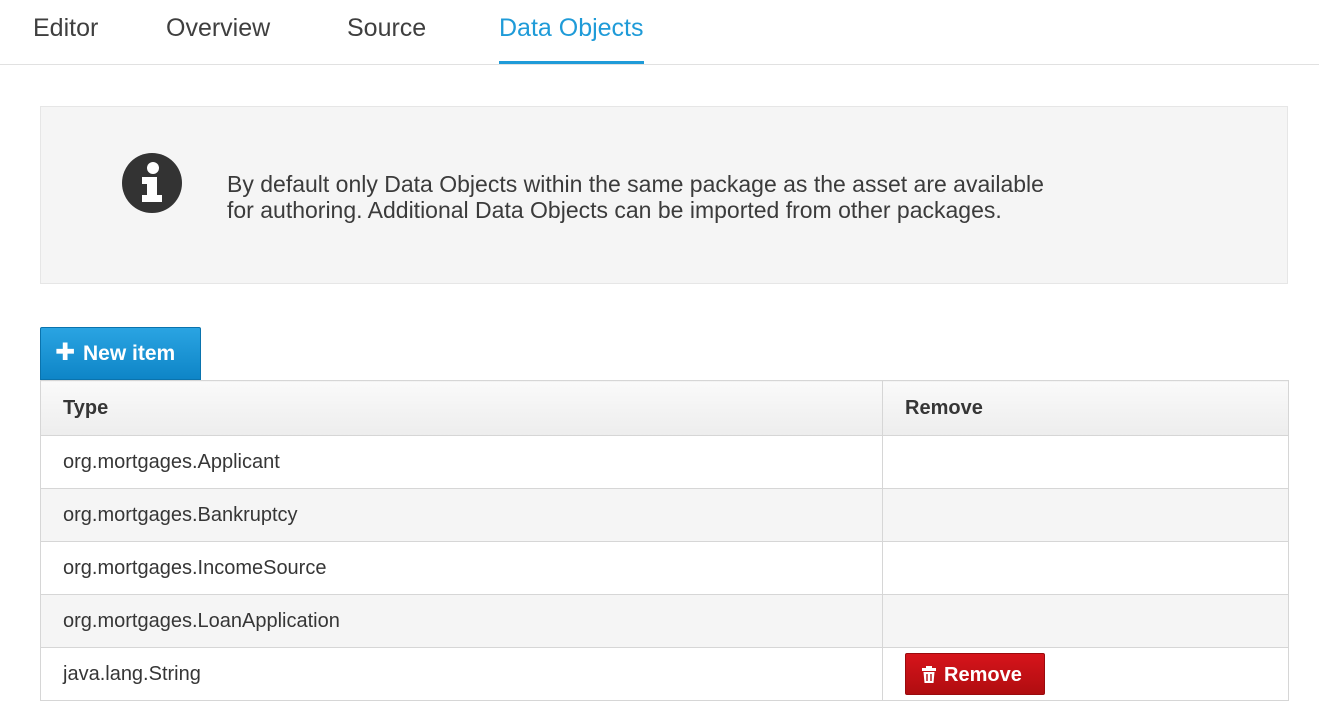 Image resolution: width=1319 pixels, height=701 pixels. What do you see at coordinates (461, 462) in the screenshot?
I see `type-cell: org.mortgages.Applicant` at bounding box center [461, 462].